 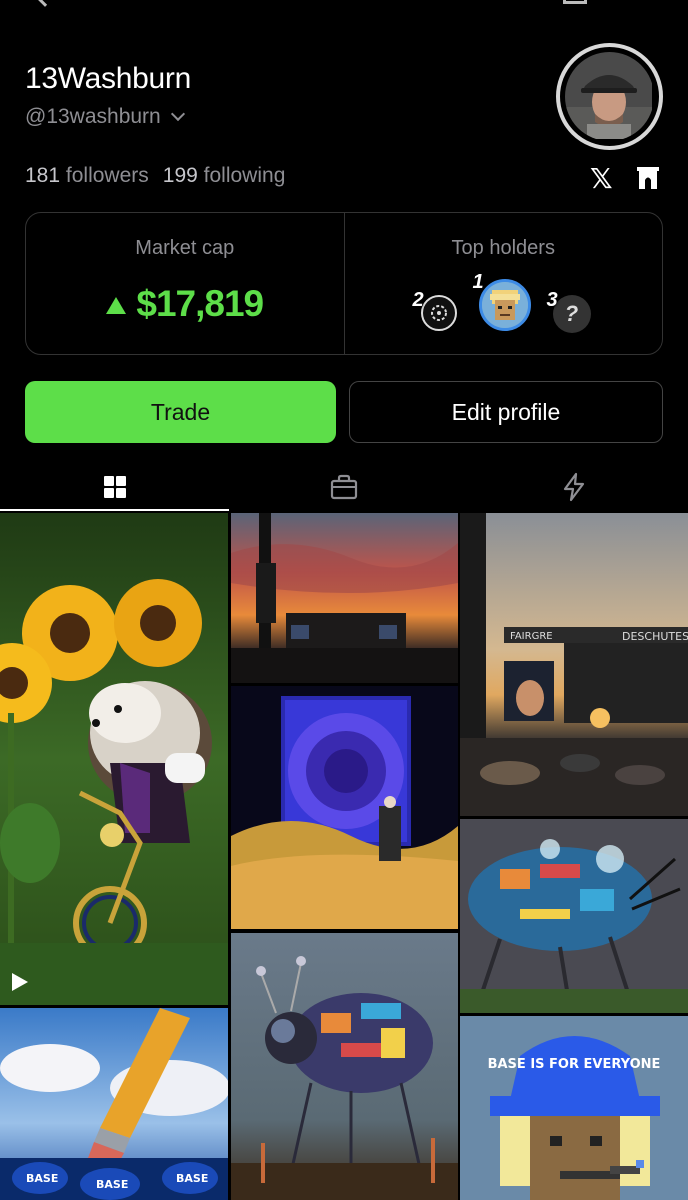 I want to click on post-pencil-base: BASE BASE BASE, so click(x=114, y=1104).